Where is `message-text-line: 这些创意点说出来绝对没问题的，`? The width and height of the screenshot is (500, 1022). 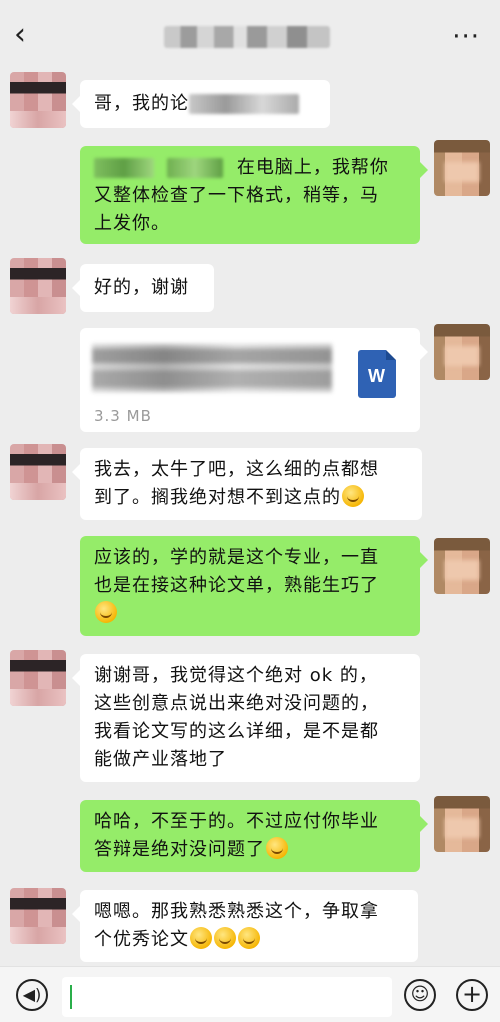
message-text-line: 这些创意点说出来绝对没问题的， is located at coordinates (236, 703).